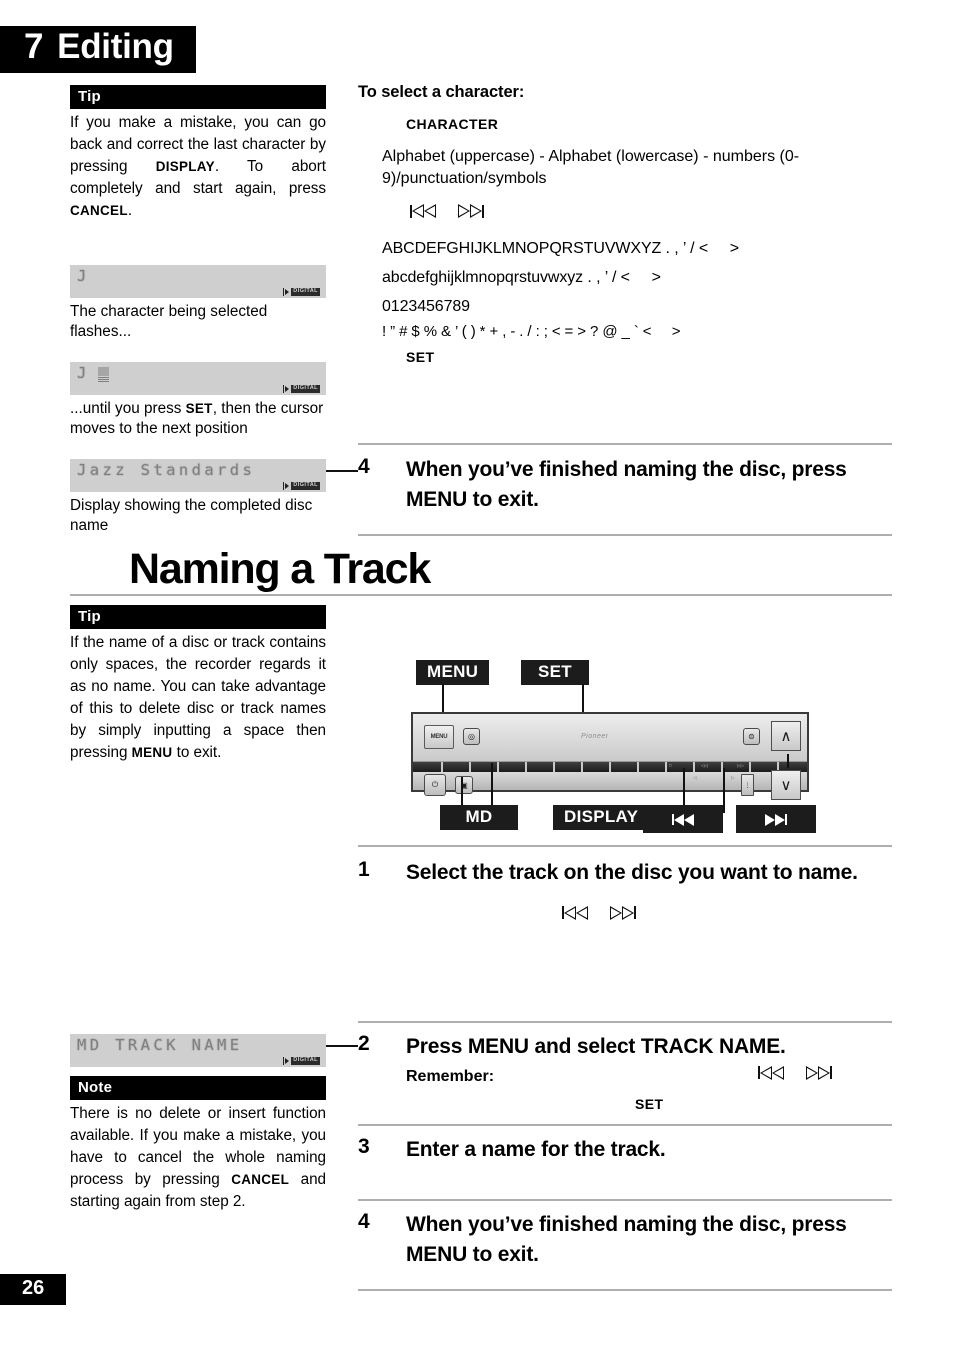  Describe the element at coordinates (450, 1076) in the screenshot. I see `step-2-remember-label: Remember:` at that location.